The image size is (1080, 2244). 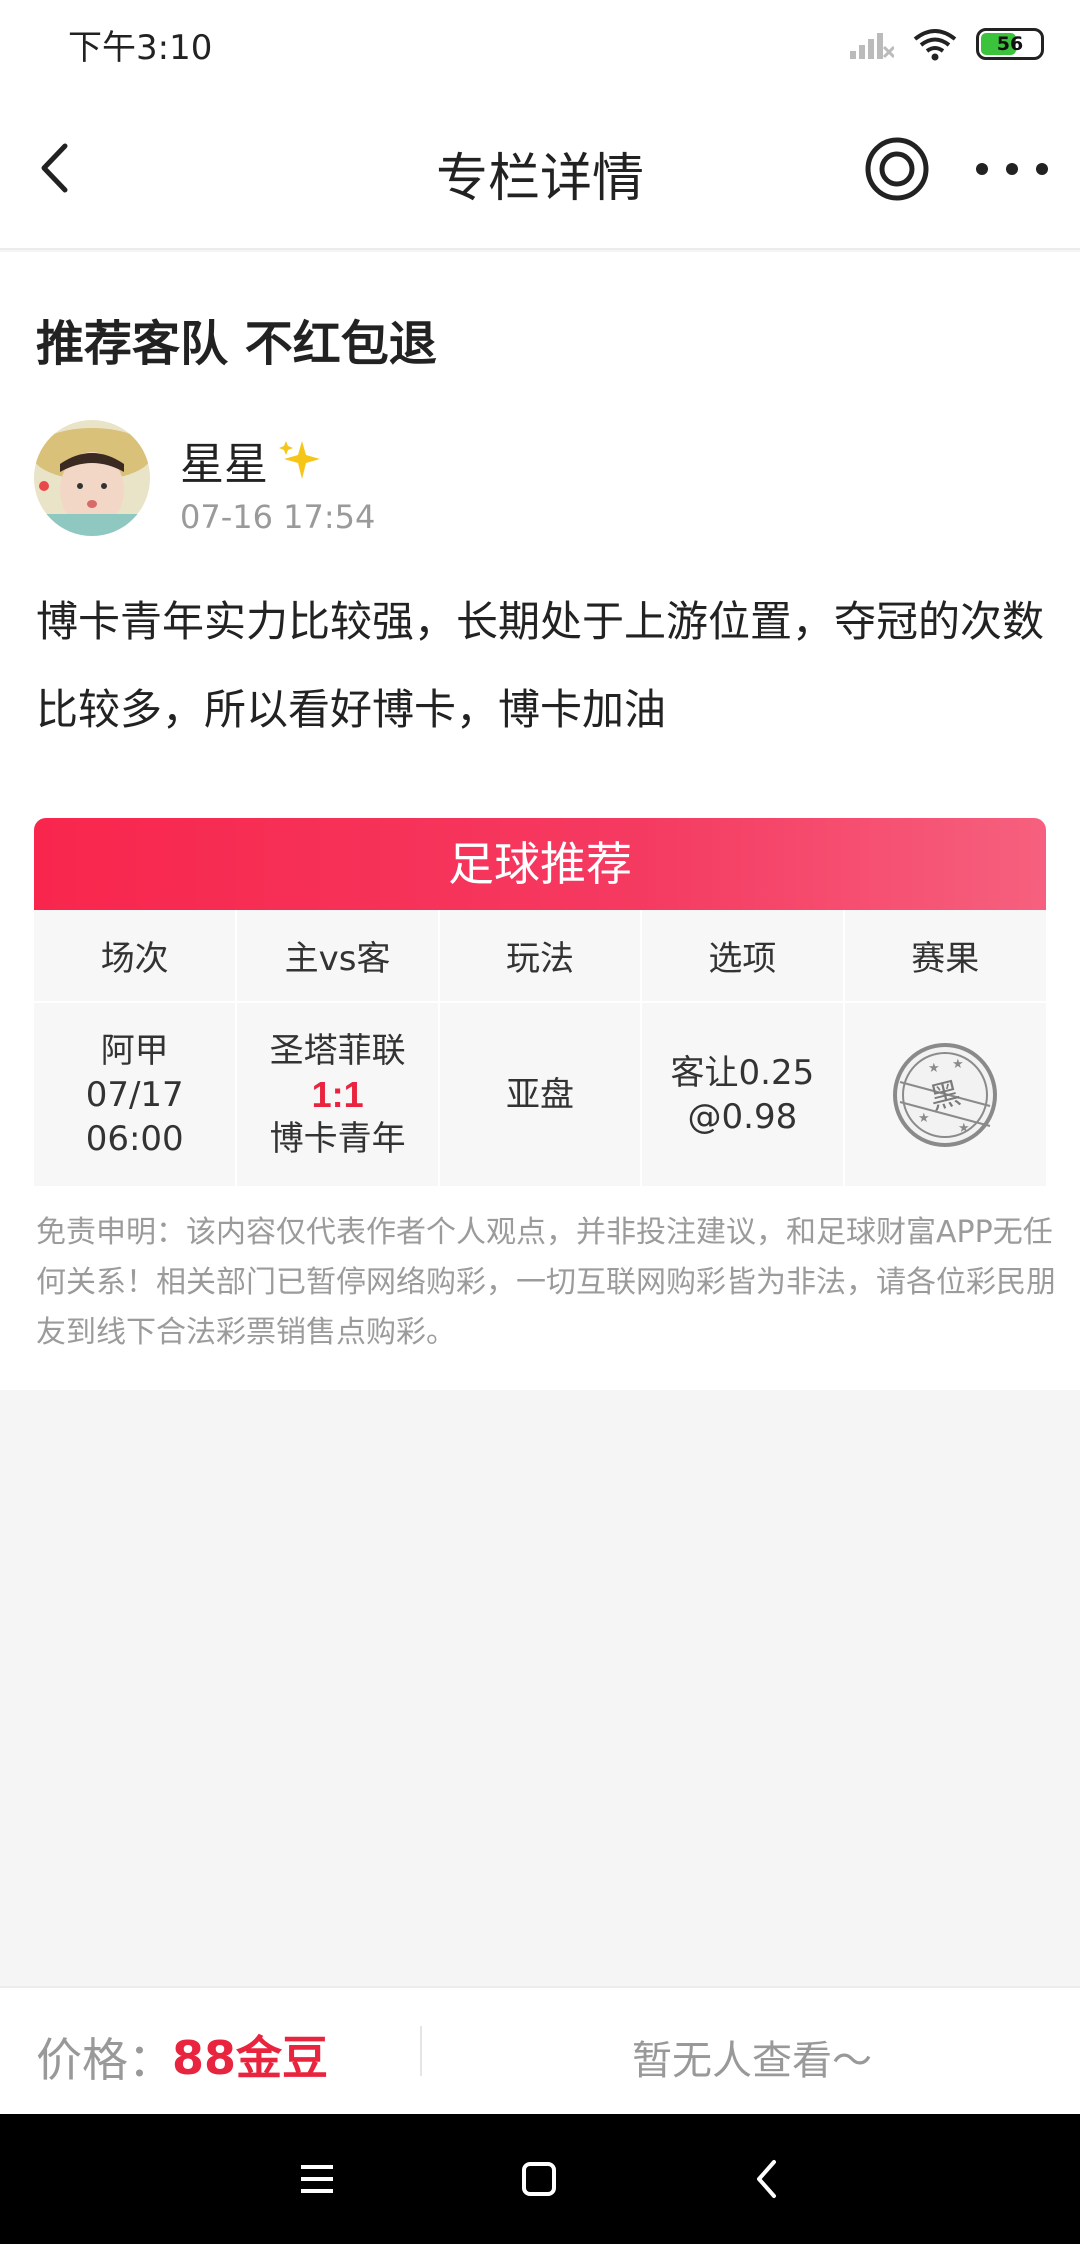 I want to click on wifi-icon, so click(x=935, y=45).